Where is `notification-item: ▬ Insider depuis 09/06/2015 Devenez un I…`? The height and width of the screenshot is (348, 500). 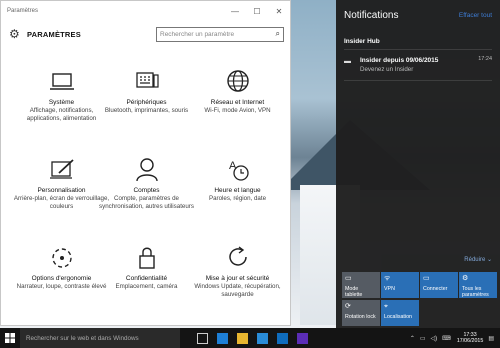
notification-item: ▬ Insider depuis 09/06/2015 Devenez un I… is located at coordinates (418, 65).